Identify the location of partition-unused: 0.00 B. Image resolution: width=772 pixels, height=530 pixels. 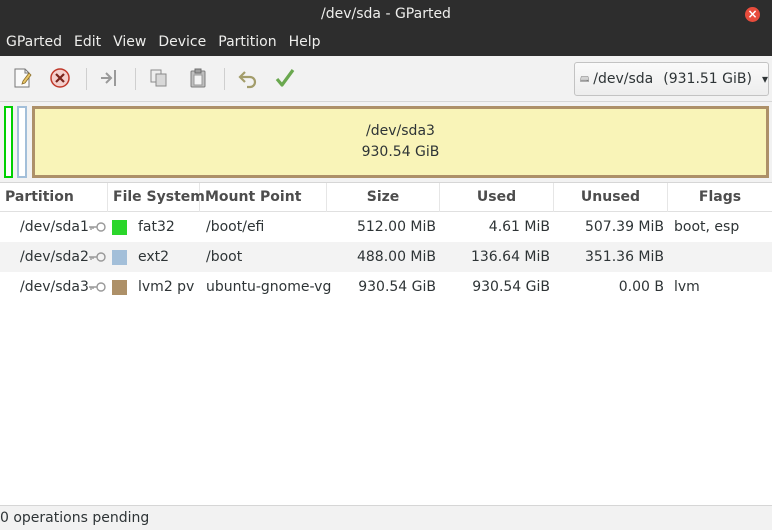
(641, 287).